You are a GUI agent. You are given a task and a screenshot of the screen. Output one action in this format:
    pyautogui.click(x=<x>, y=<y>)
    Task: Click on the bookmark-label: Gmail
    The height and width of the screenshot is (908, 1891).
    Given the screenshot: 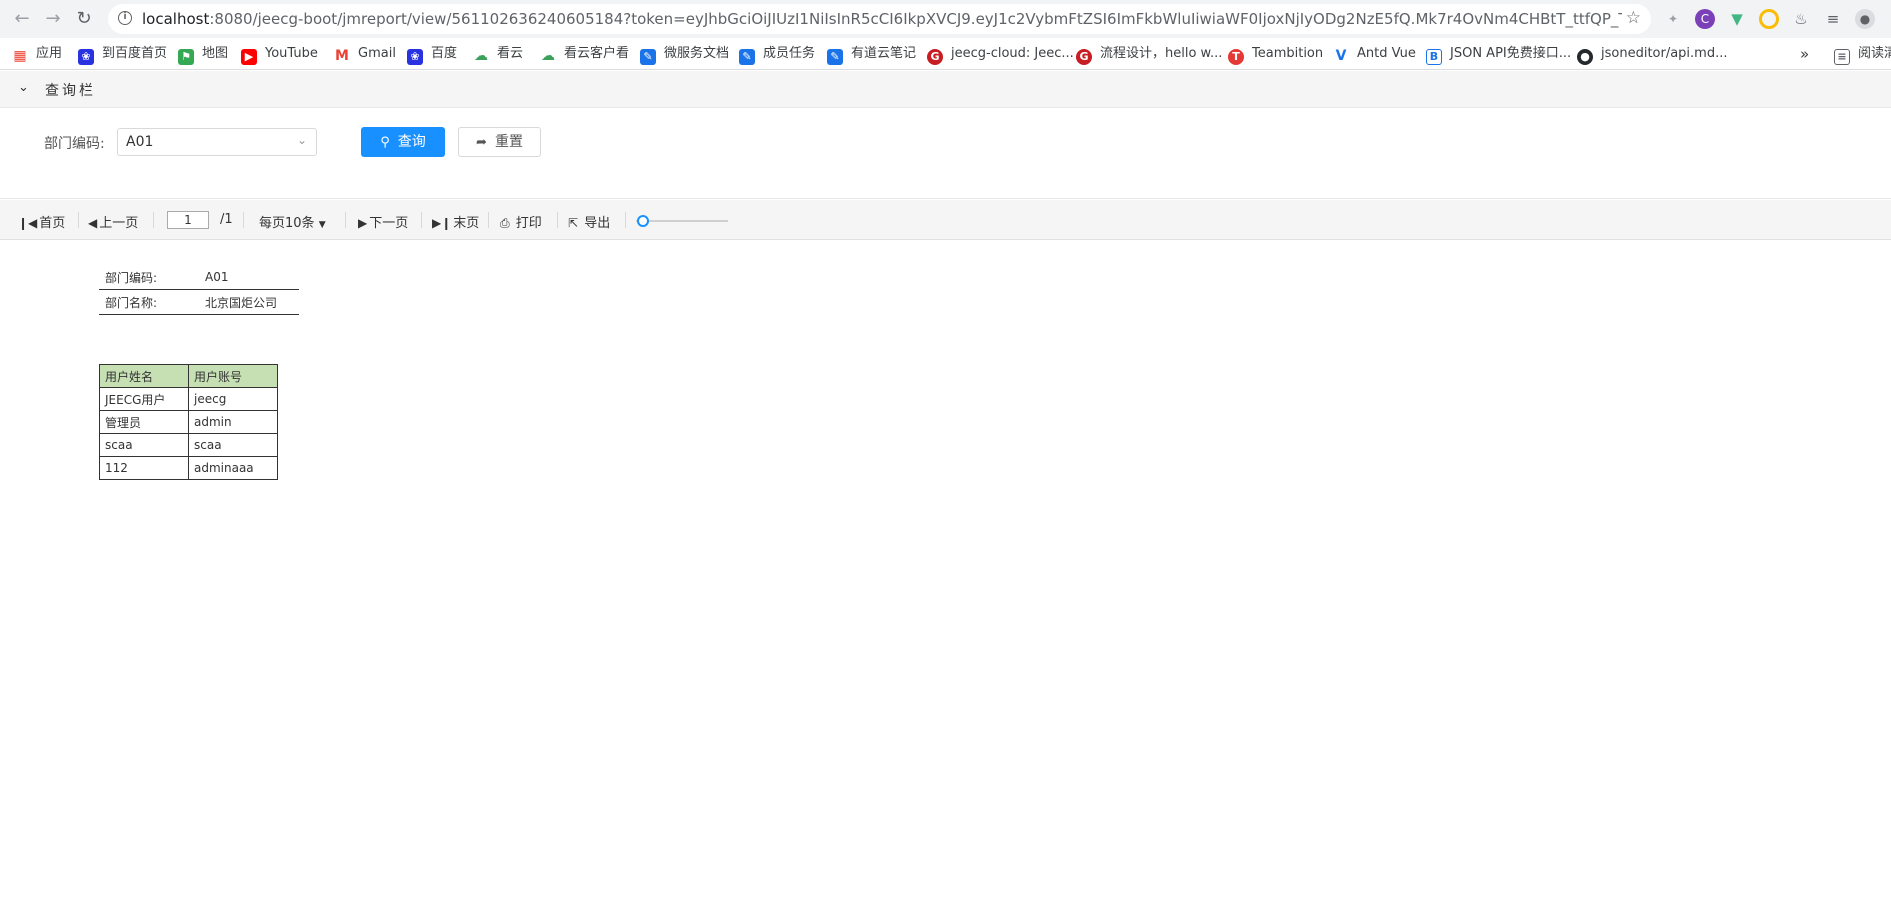 What is the action you would take?
    pyautogui.click(x=377, y=53)
    